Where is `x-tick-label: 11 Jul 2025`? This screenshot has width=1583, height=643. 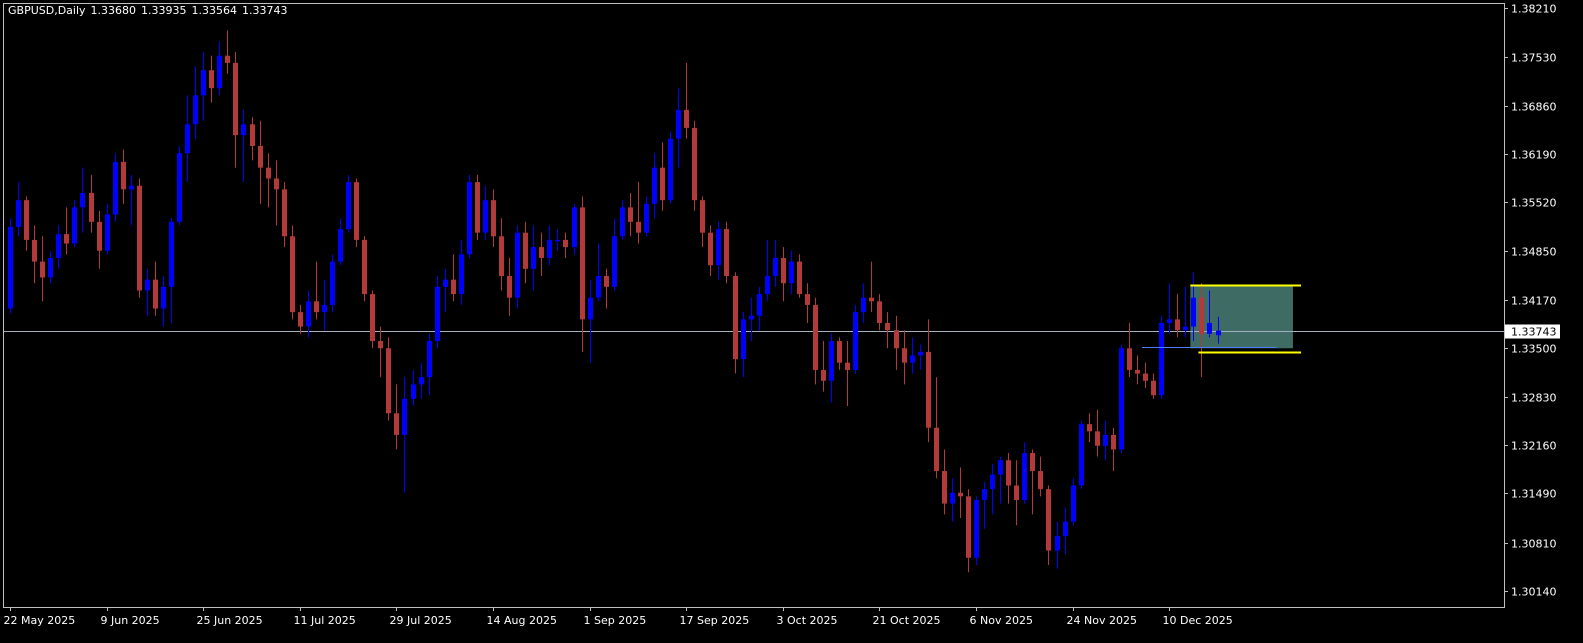
x-tick-label: 11 Jul 2025 is located at coordinates (325, 620).